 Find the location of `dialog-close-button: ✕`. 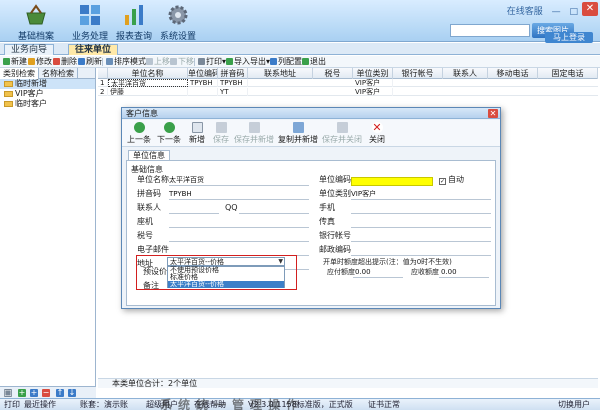

dialog-close-button: ✕ is located at coordinates (493, 113).